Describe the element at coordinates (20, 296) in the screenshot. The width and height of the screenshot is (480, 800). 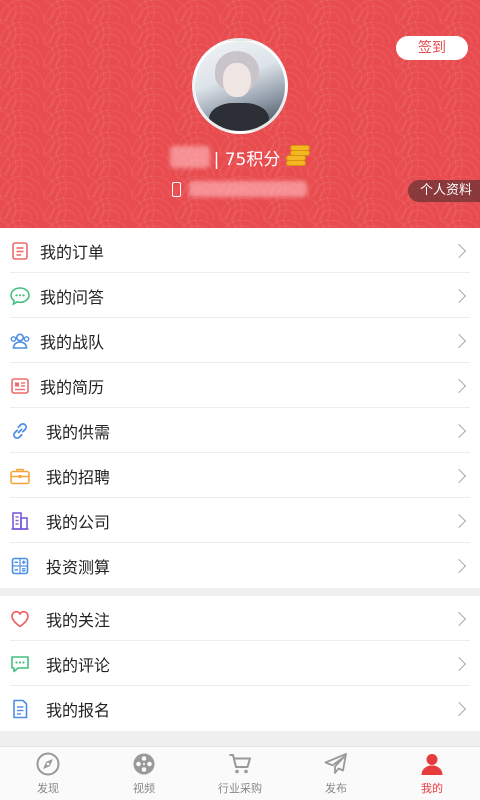
I see `chat-icon` at that location.